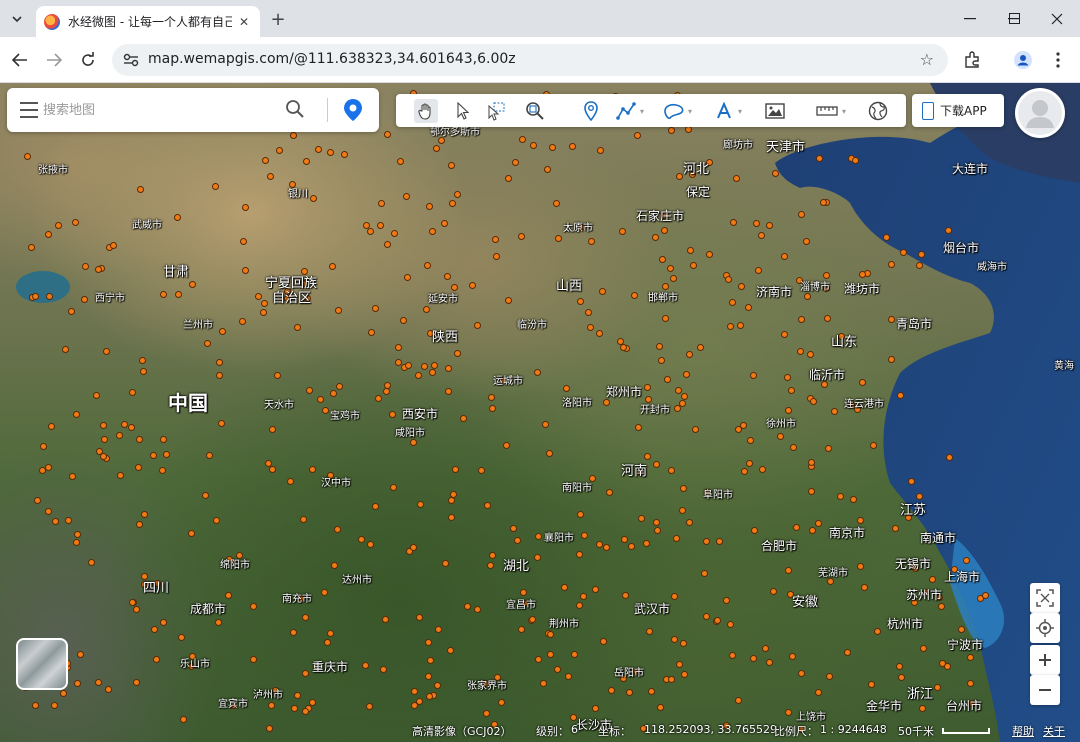 This screenshot has height=742, width=1080. I want to click on polygon-caret-icon: ▾, so click(692, 111).